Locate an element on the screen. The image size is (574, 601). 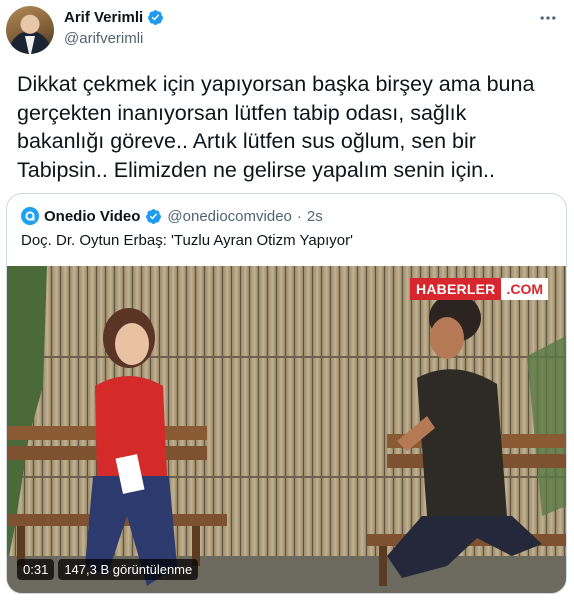
author-display-name: Arif Verimli is located at coordinates (103, 17).